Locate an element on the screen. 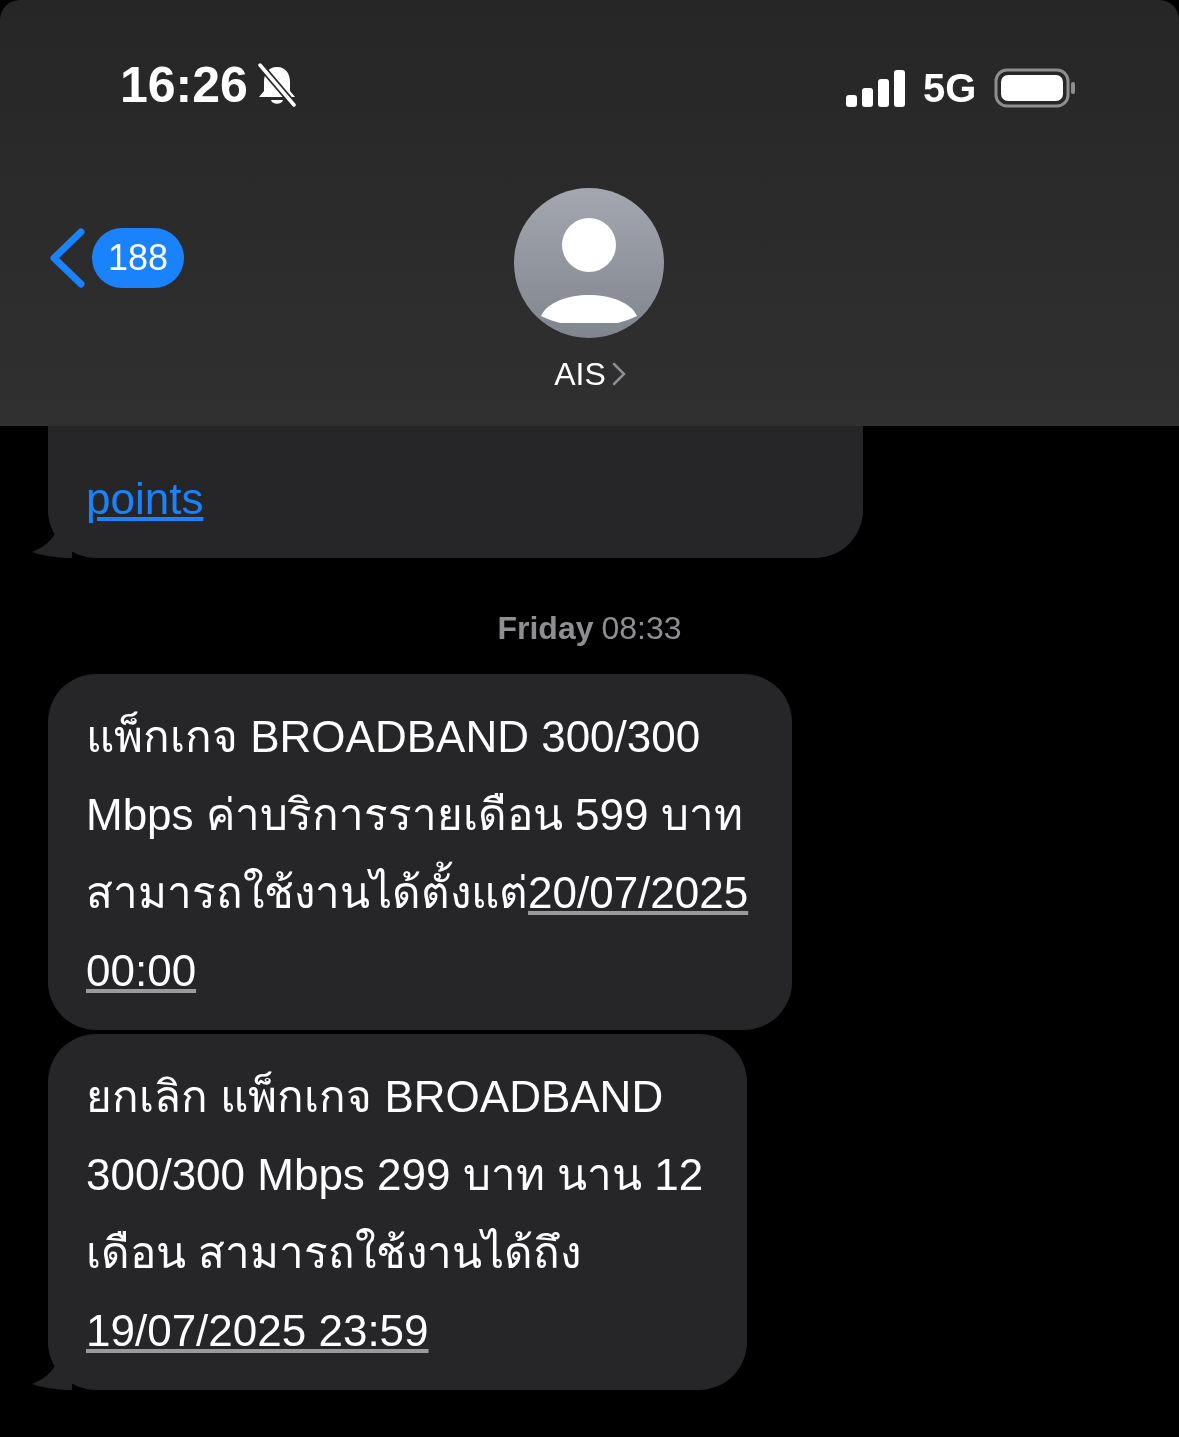  unread-count-badge: 188 is located at coordinates (138, 258).